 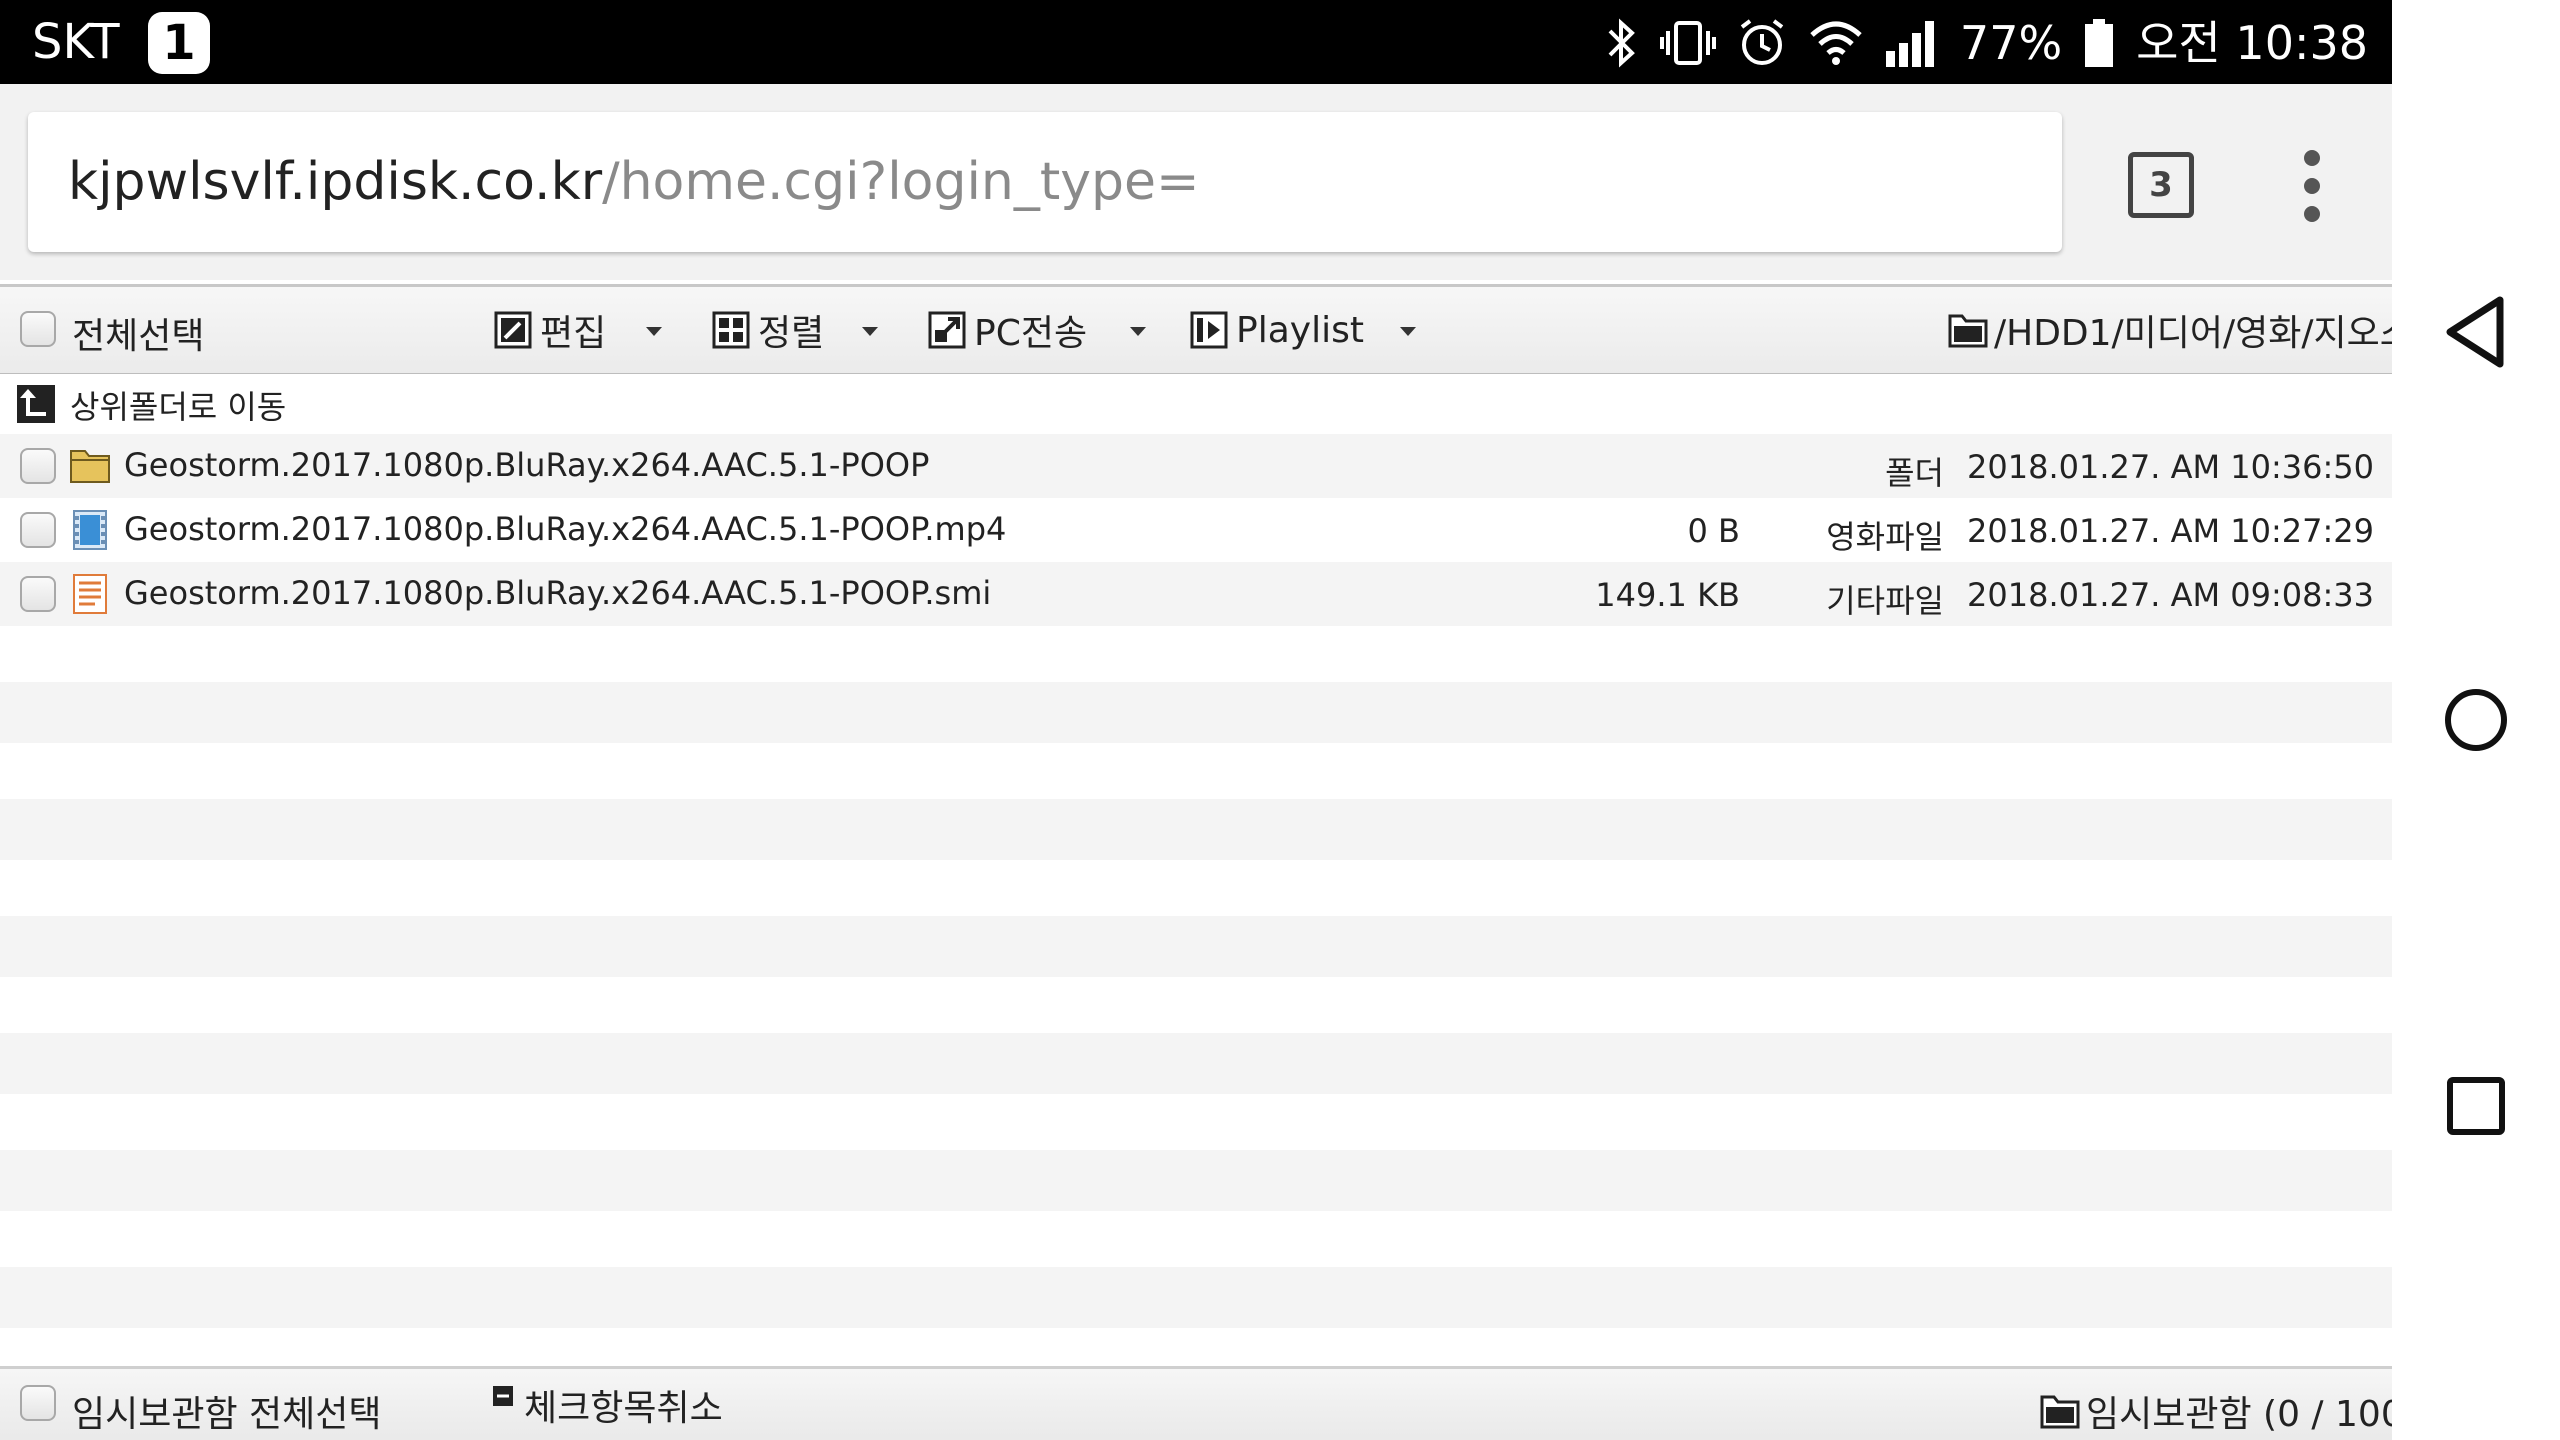 I want to click on file-type: 폴더, so click(x=1914, y=473).